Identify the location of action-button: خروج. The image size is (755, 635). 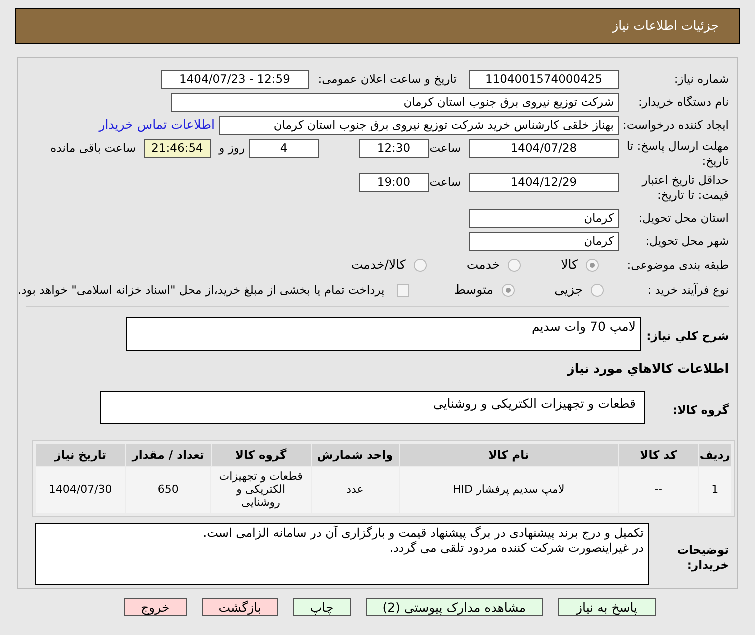
(155, 607).